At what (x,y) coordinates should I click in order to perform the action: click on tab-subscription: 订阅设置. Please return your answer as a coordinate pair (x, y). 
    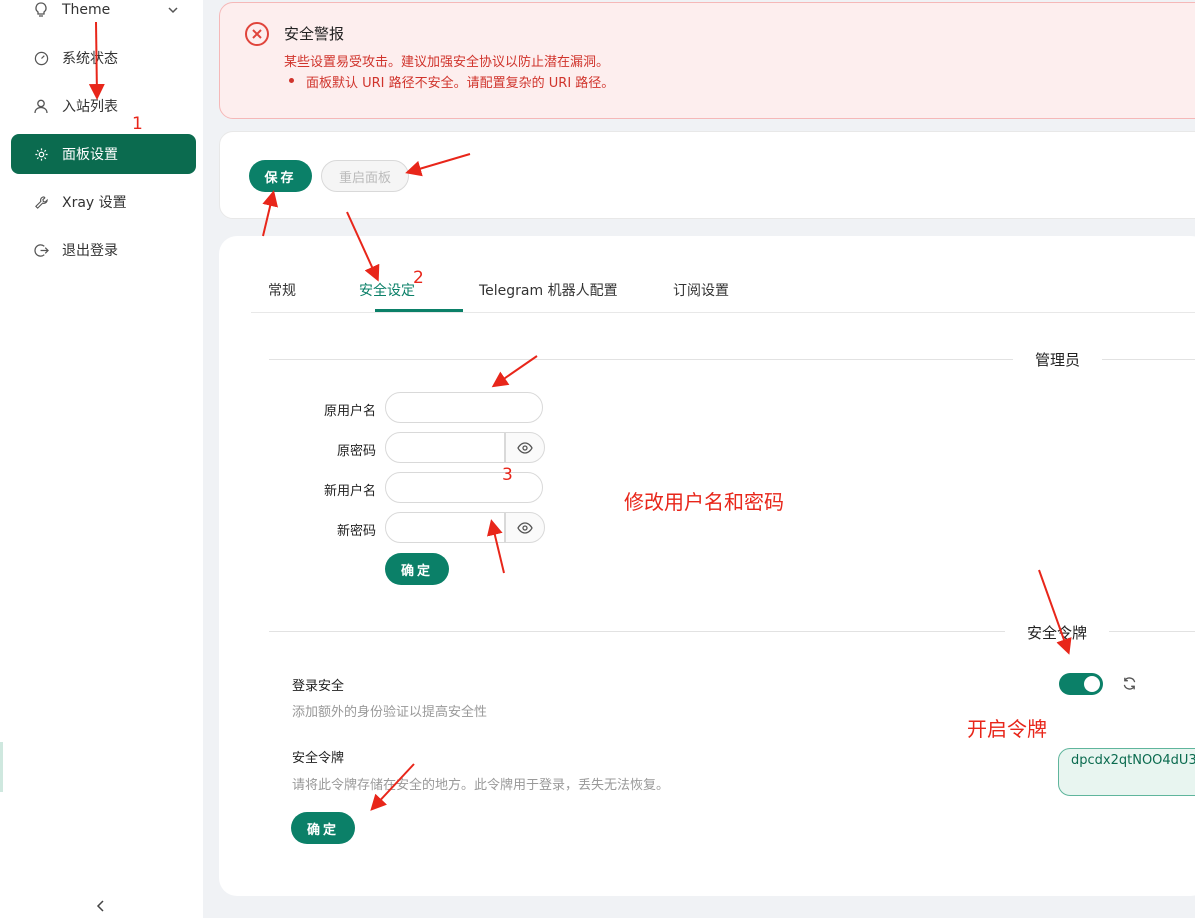
    Looking at the image, I should click on (701, 297).